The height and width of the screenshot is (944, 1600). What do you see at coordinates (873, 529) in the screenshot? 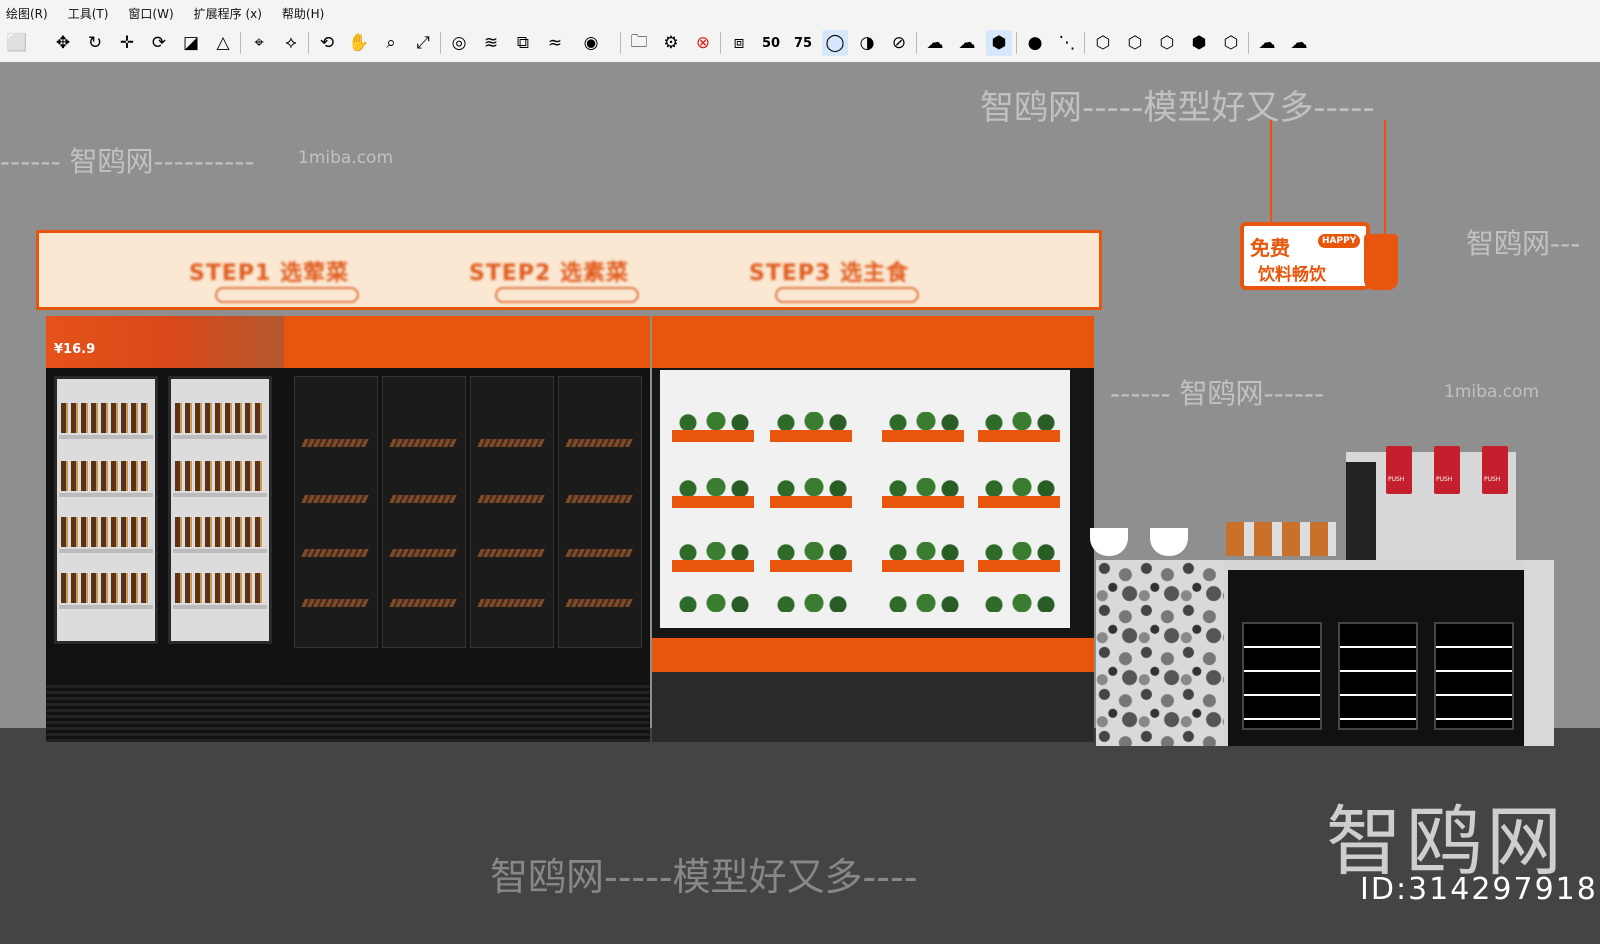
I see `vegetable-display` at bounding box center [873, 529].